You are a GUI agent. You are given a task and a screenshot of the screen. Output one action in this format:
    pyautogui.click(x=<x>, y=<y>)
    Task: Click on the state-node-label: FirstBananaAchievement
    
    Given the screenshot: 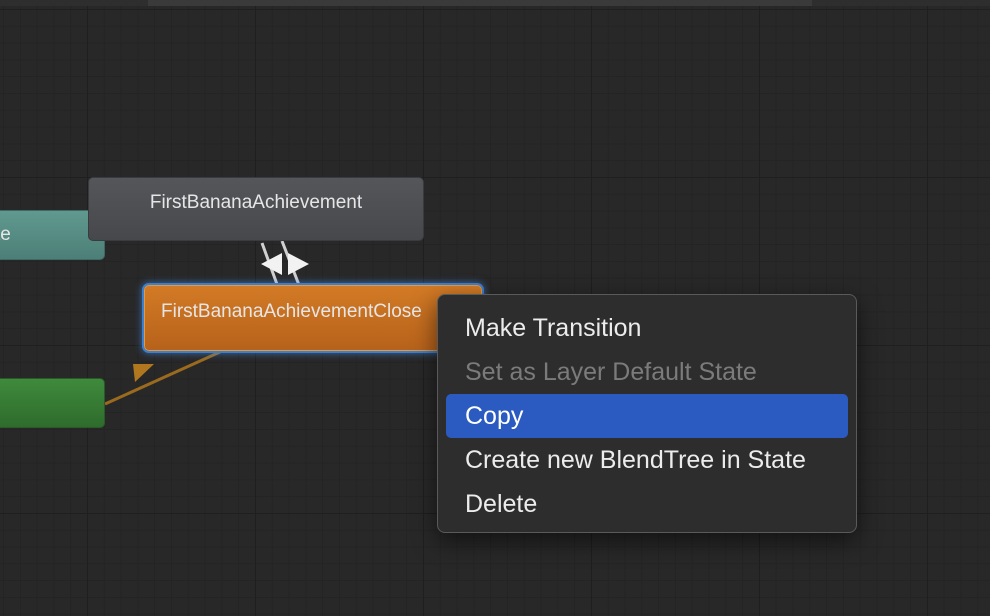 What is the action you would take?
    pyautogui.click(x=256, y=202)
    